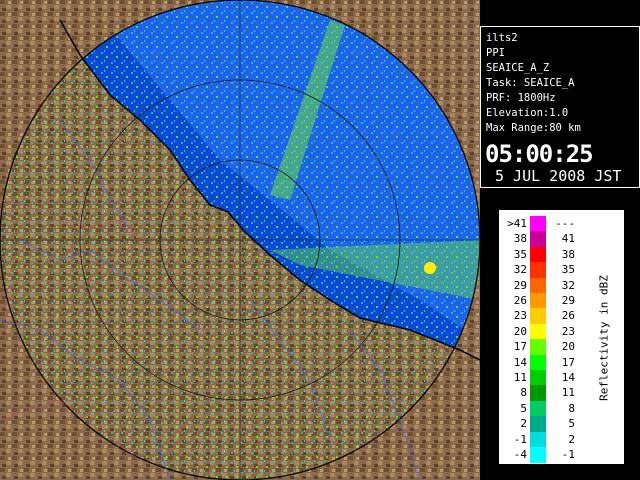  What do you see at coordinates (430, 268) in the screenshot?
I see `echo-cell-east` at bounding box center [430, 268].